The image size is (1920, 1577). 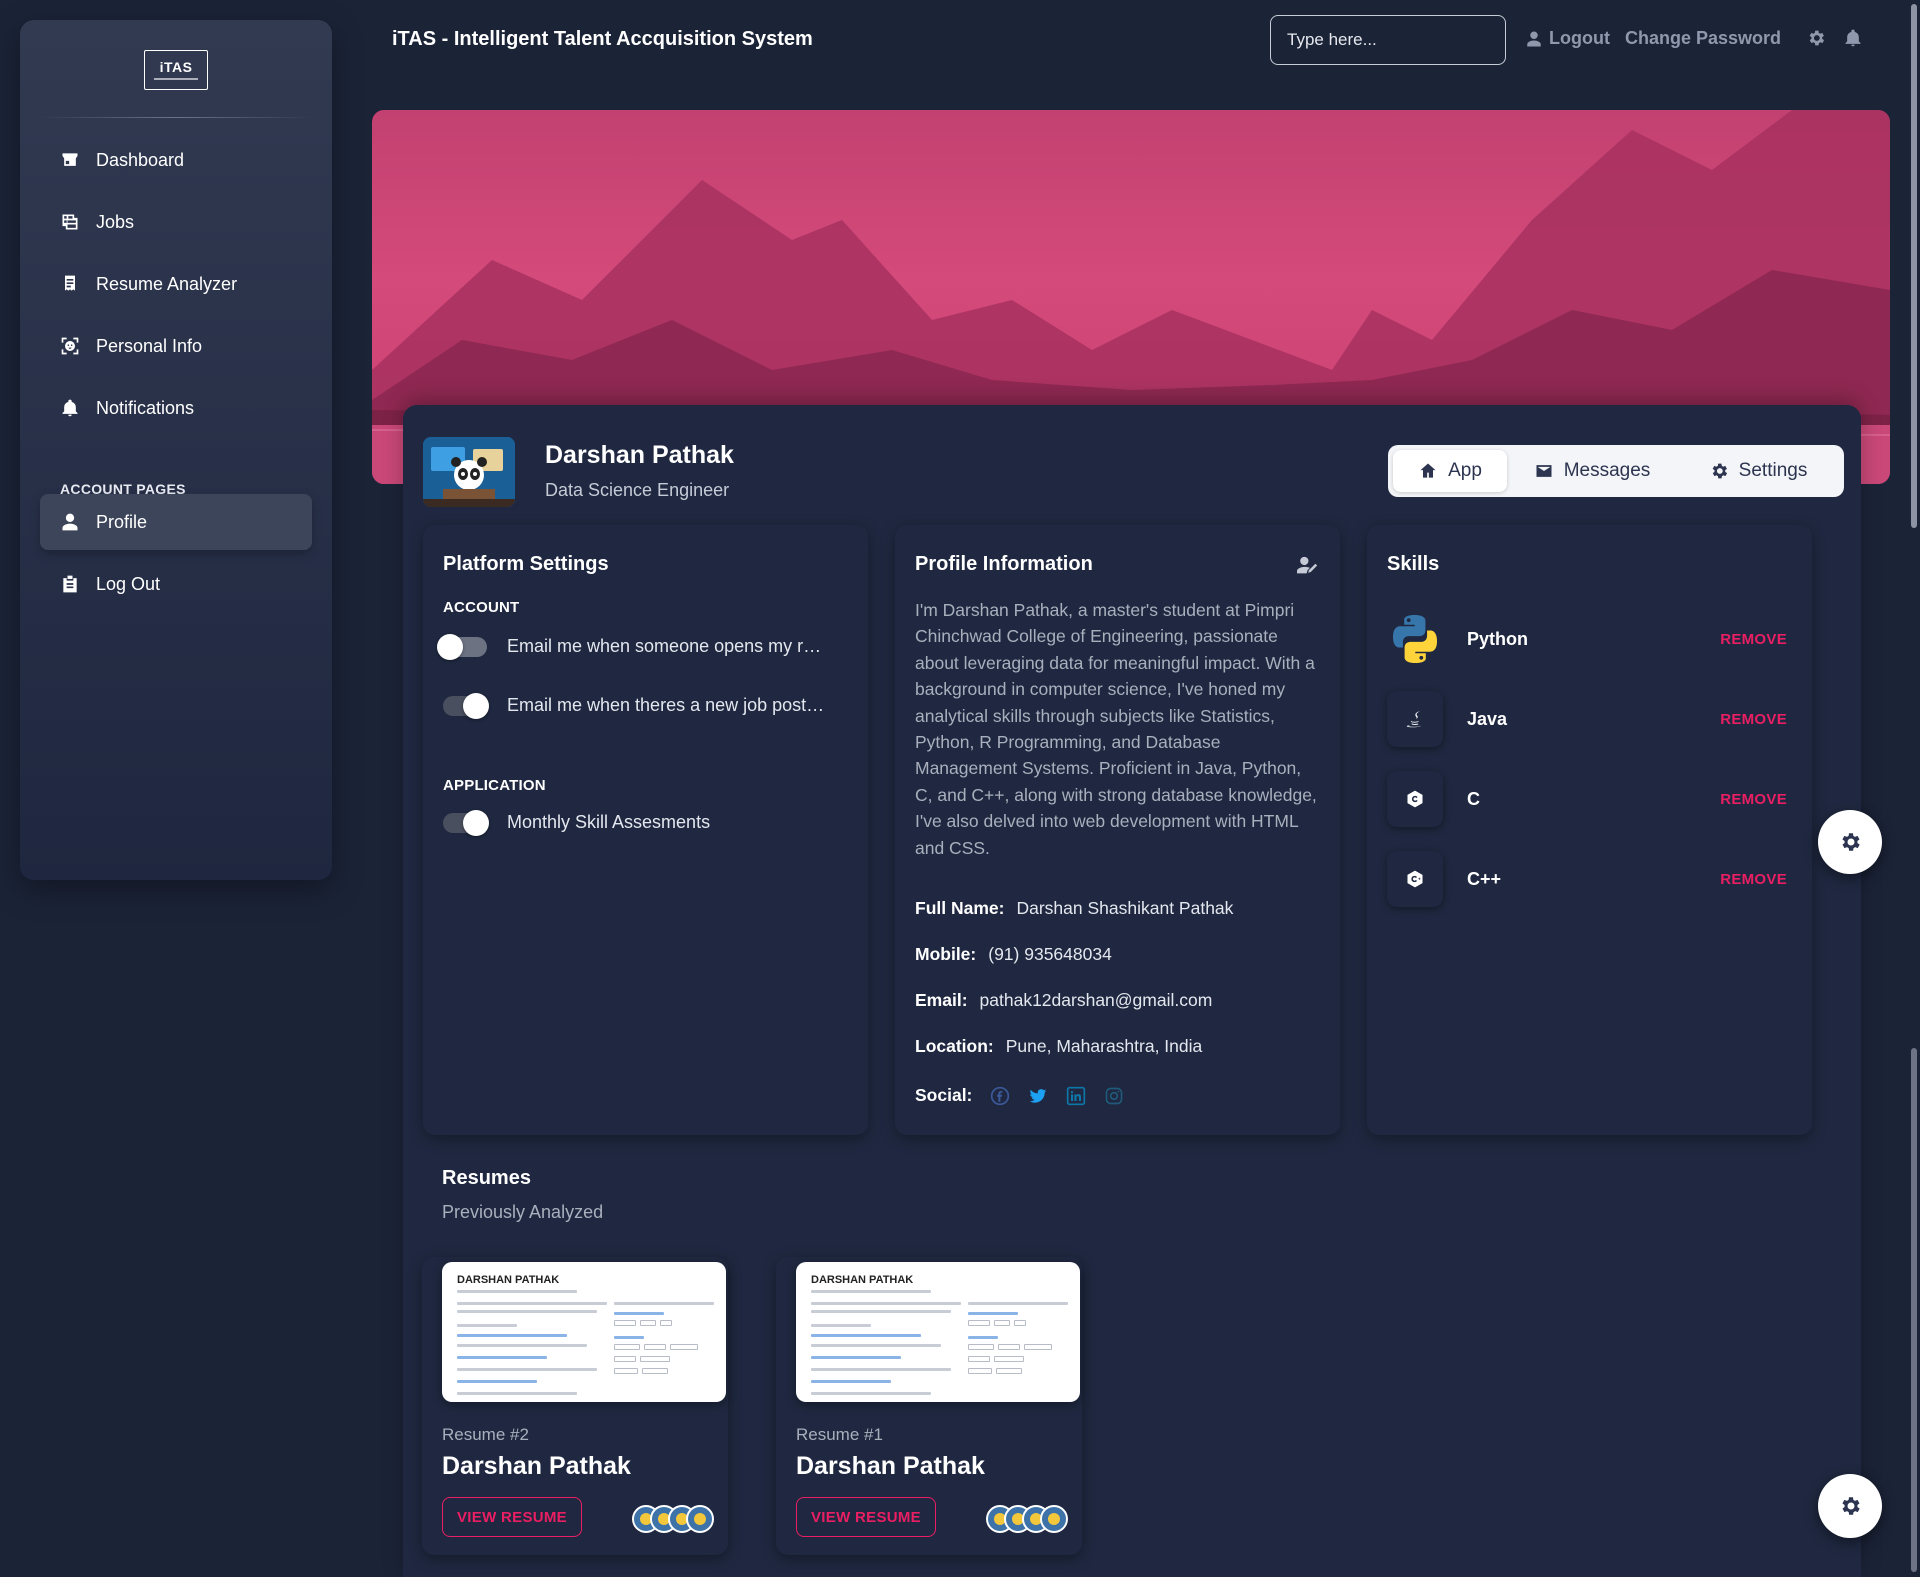 I want to click on receipt-icon, so click(x=70, y=284).